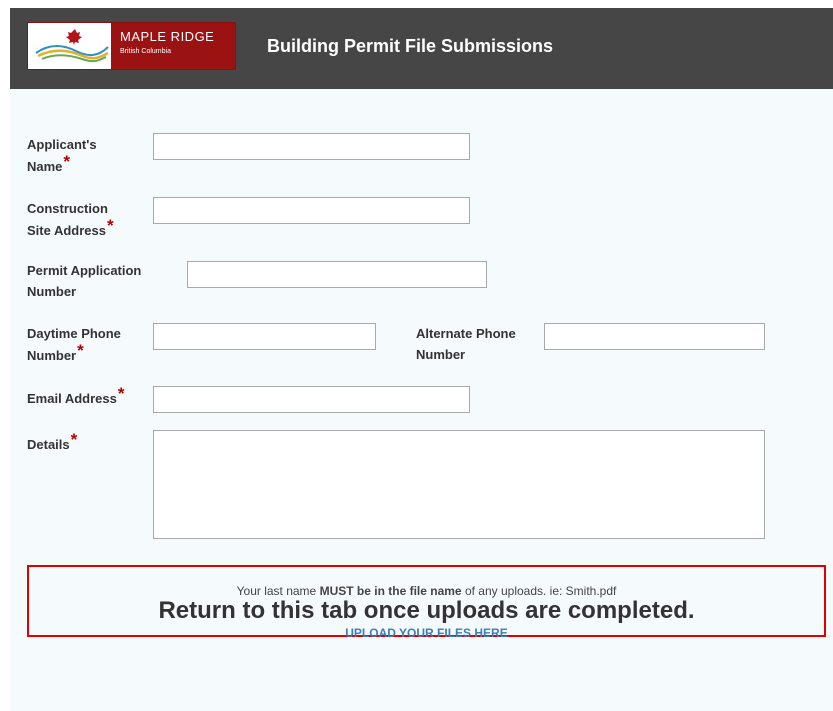  Describe the element at coordinates (278, 591) in the screenshot. I see `filename-instruction-pre: Your last name` at that location.